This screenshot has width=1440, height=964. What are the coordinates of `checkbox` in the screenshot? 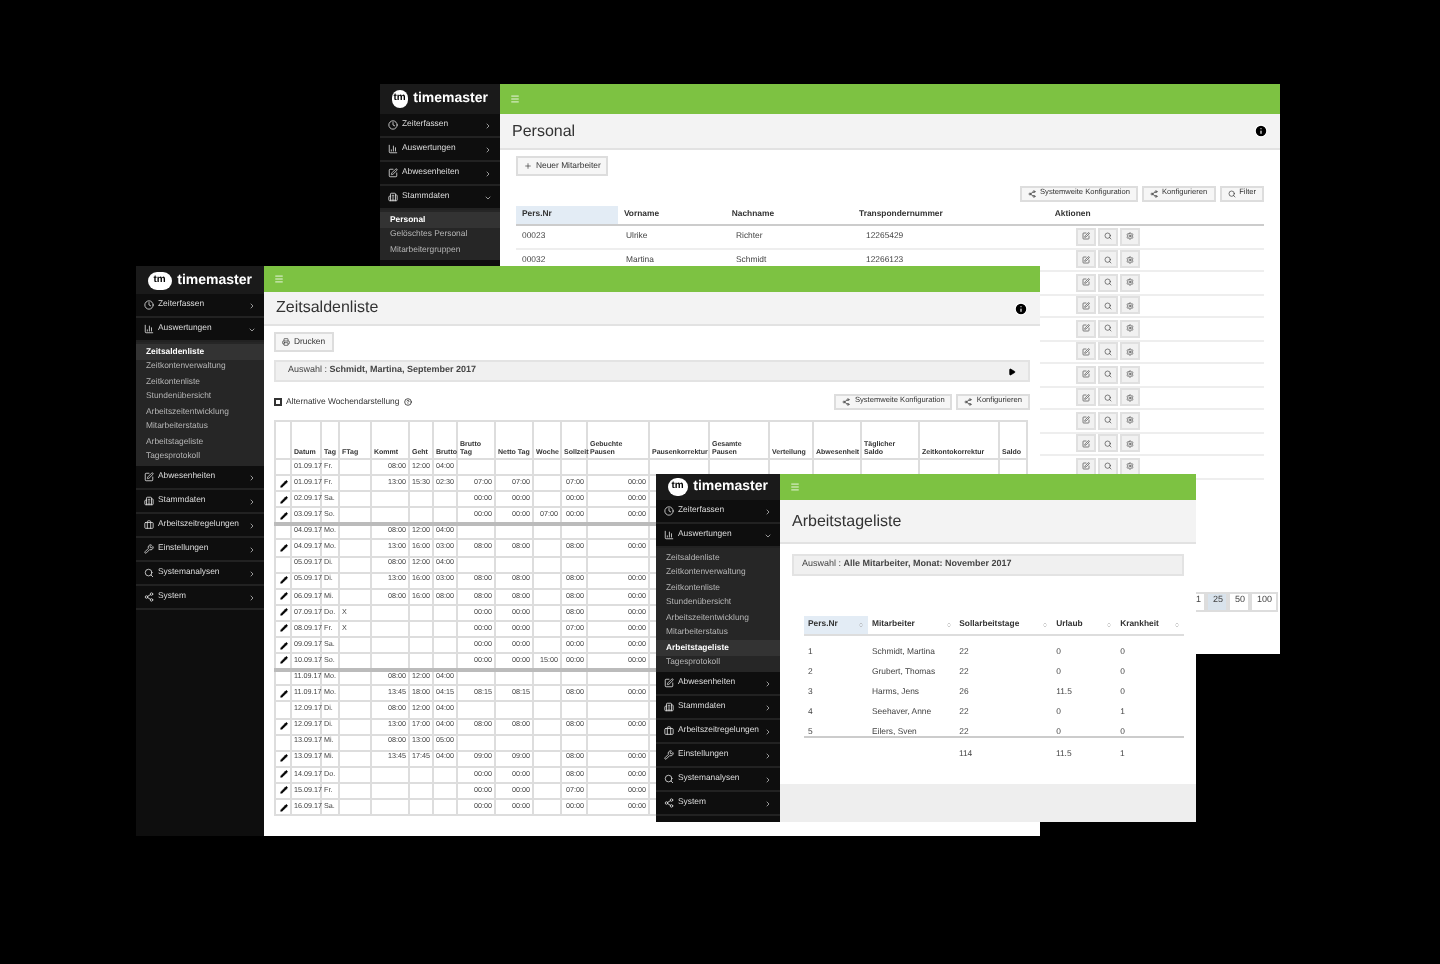 It's located at (278, 401).